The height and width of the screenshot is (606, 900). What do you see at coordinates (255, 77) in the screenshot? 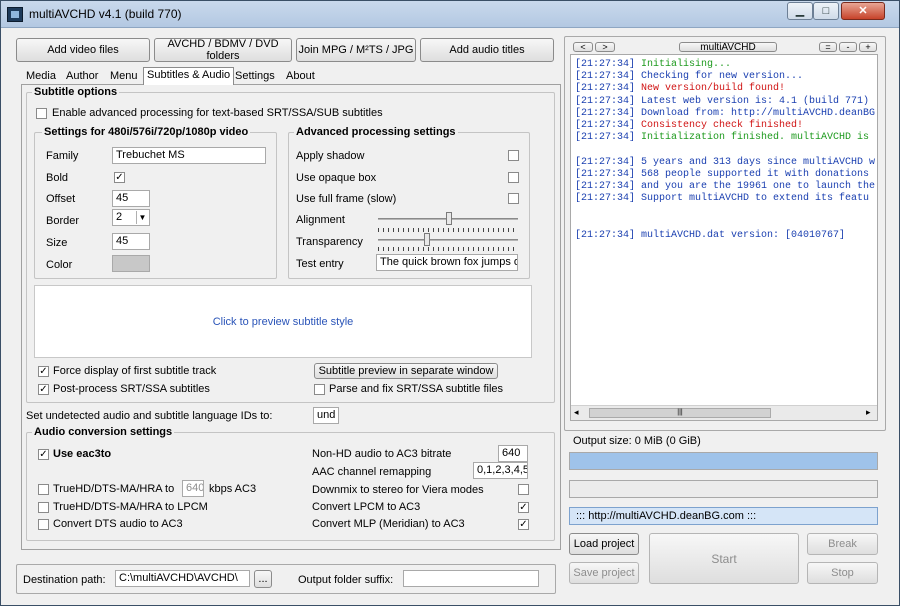
I see `tab-settings: Settings` at bounding box center [255, 77].